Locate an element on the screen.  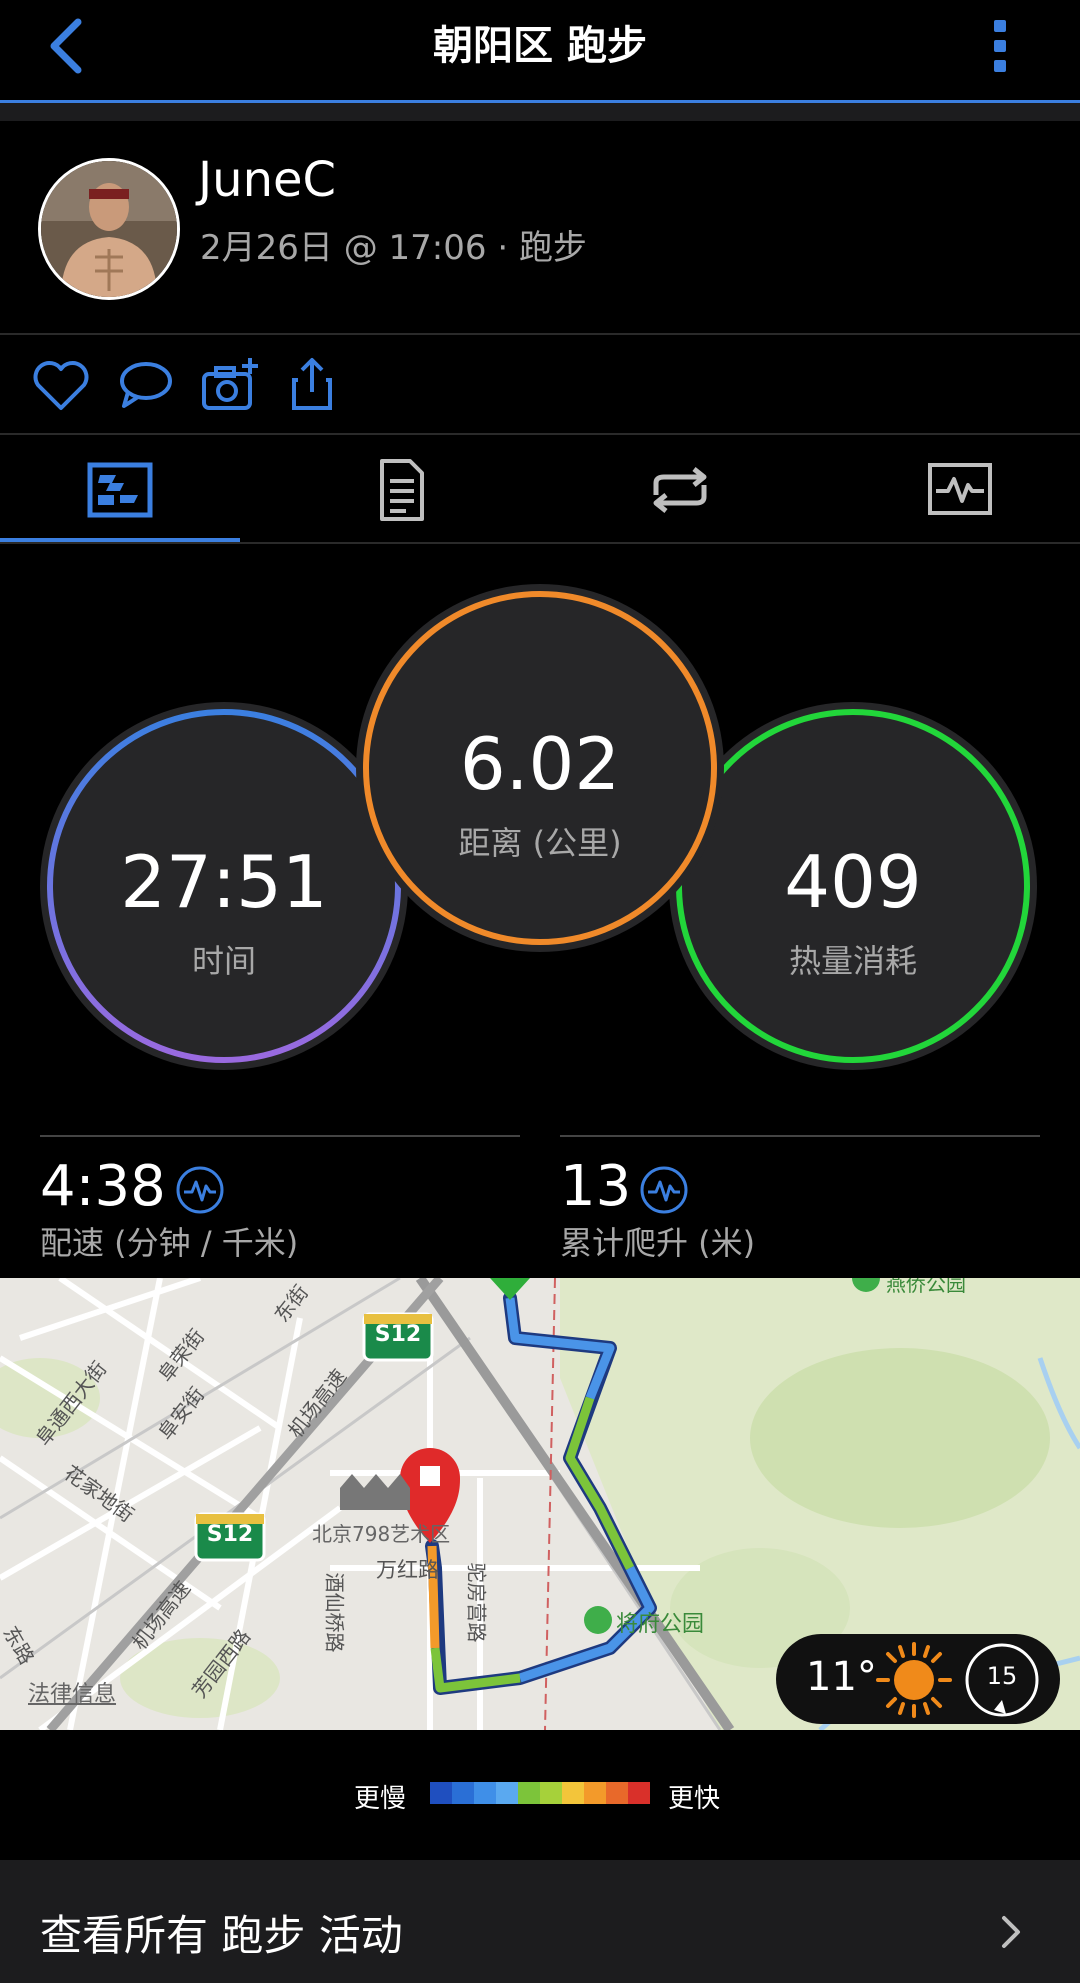
map-label-jiangfu-park: 将府公园 is located at coordinates (660, 1624).